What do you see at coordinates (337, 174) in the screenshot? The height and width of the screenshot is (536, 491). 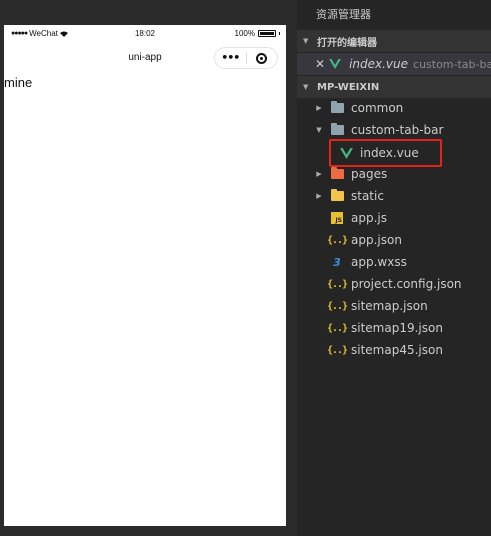 I see `pages-folder-icon` at bounding box center [337, 174].